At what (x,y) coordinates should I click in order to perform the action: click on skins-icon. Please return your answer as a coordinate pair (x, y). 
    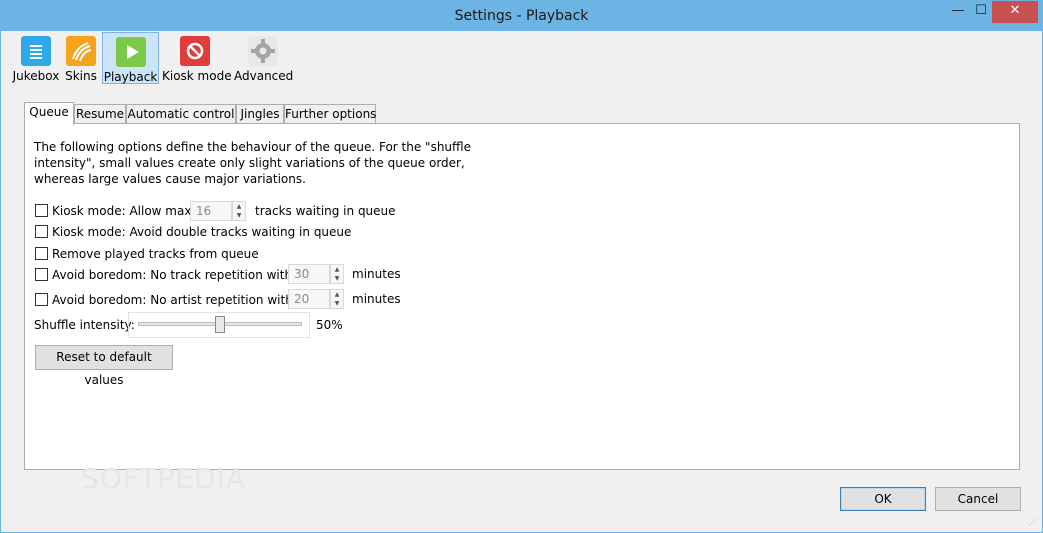
    Looking at the image, I should click on (81, 51).